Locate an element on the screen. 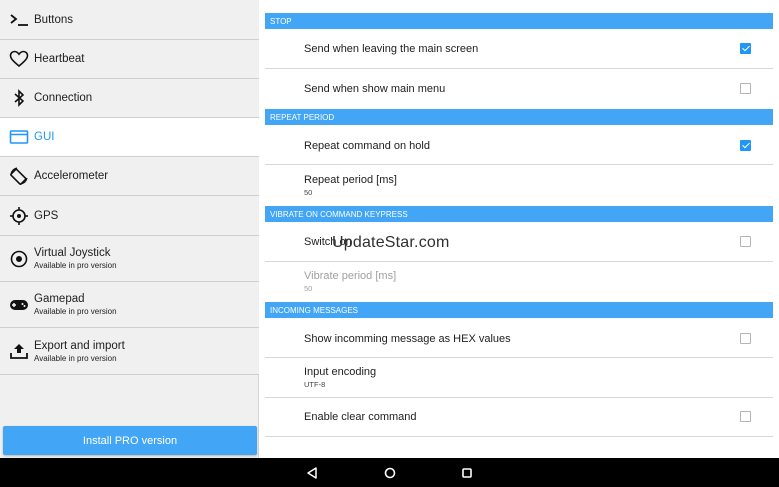 Image resolution: width=779 pixels, height=487 pixels. pref-show-hex: Show incomming message as HEX values is located at coordinates (519, 338).